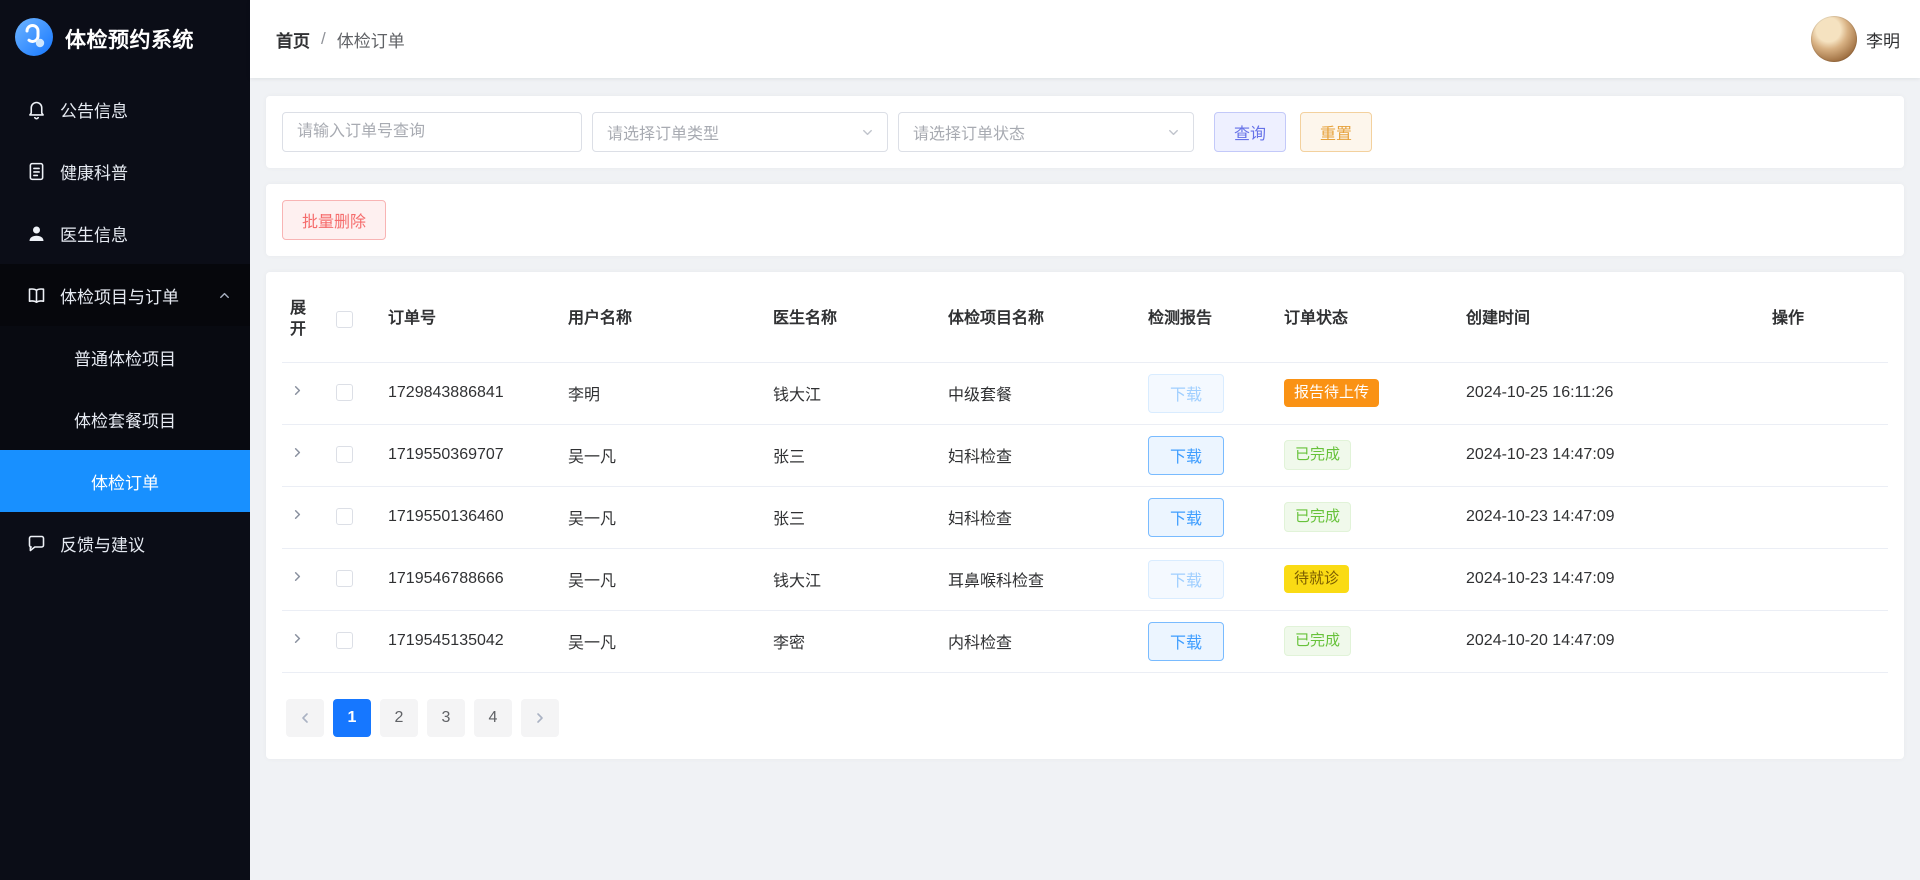  I want to click on order-status-select: 请选择订单状态, so click(1046, 132).